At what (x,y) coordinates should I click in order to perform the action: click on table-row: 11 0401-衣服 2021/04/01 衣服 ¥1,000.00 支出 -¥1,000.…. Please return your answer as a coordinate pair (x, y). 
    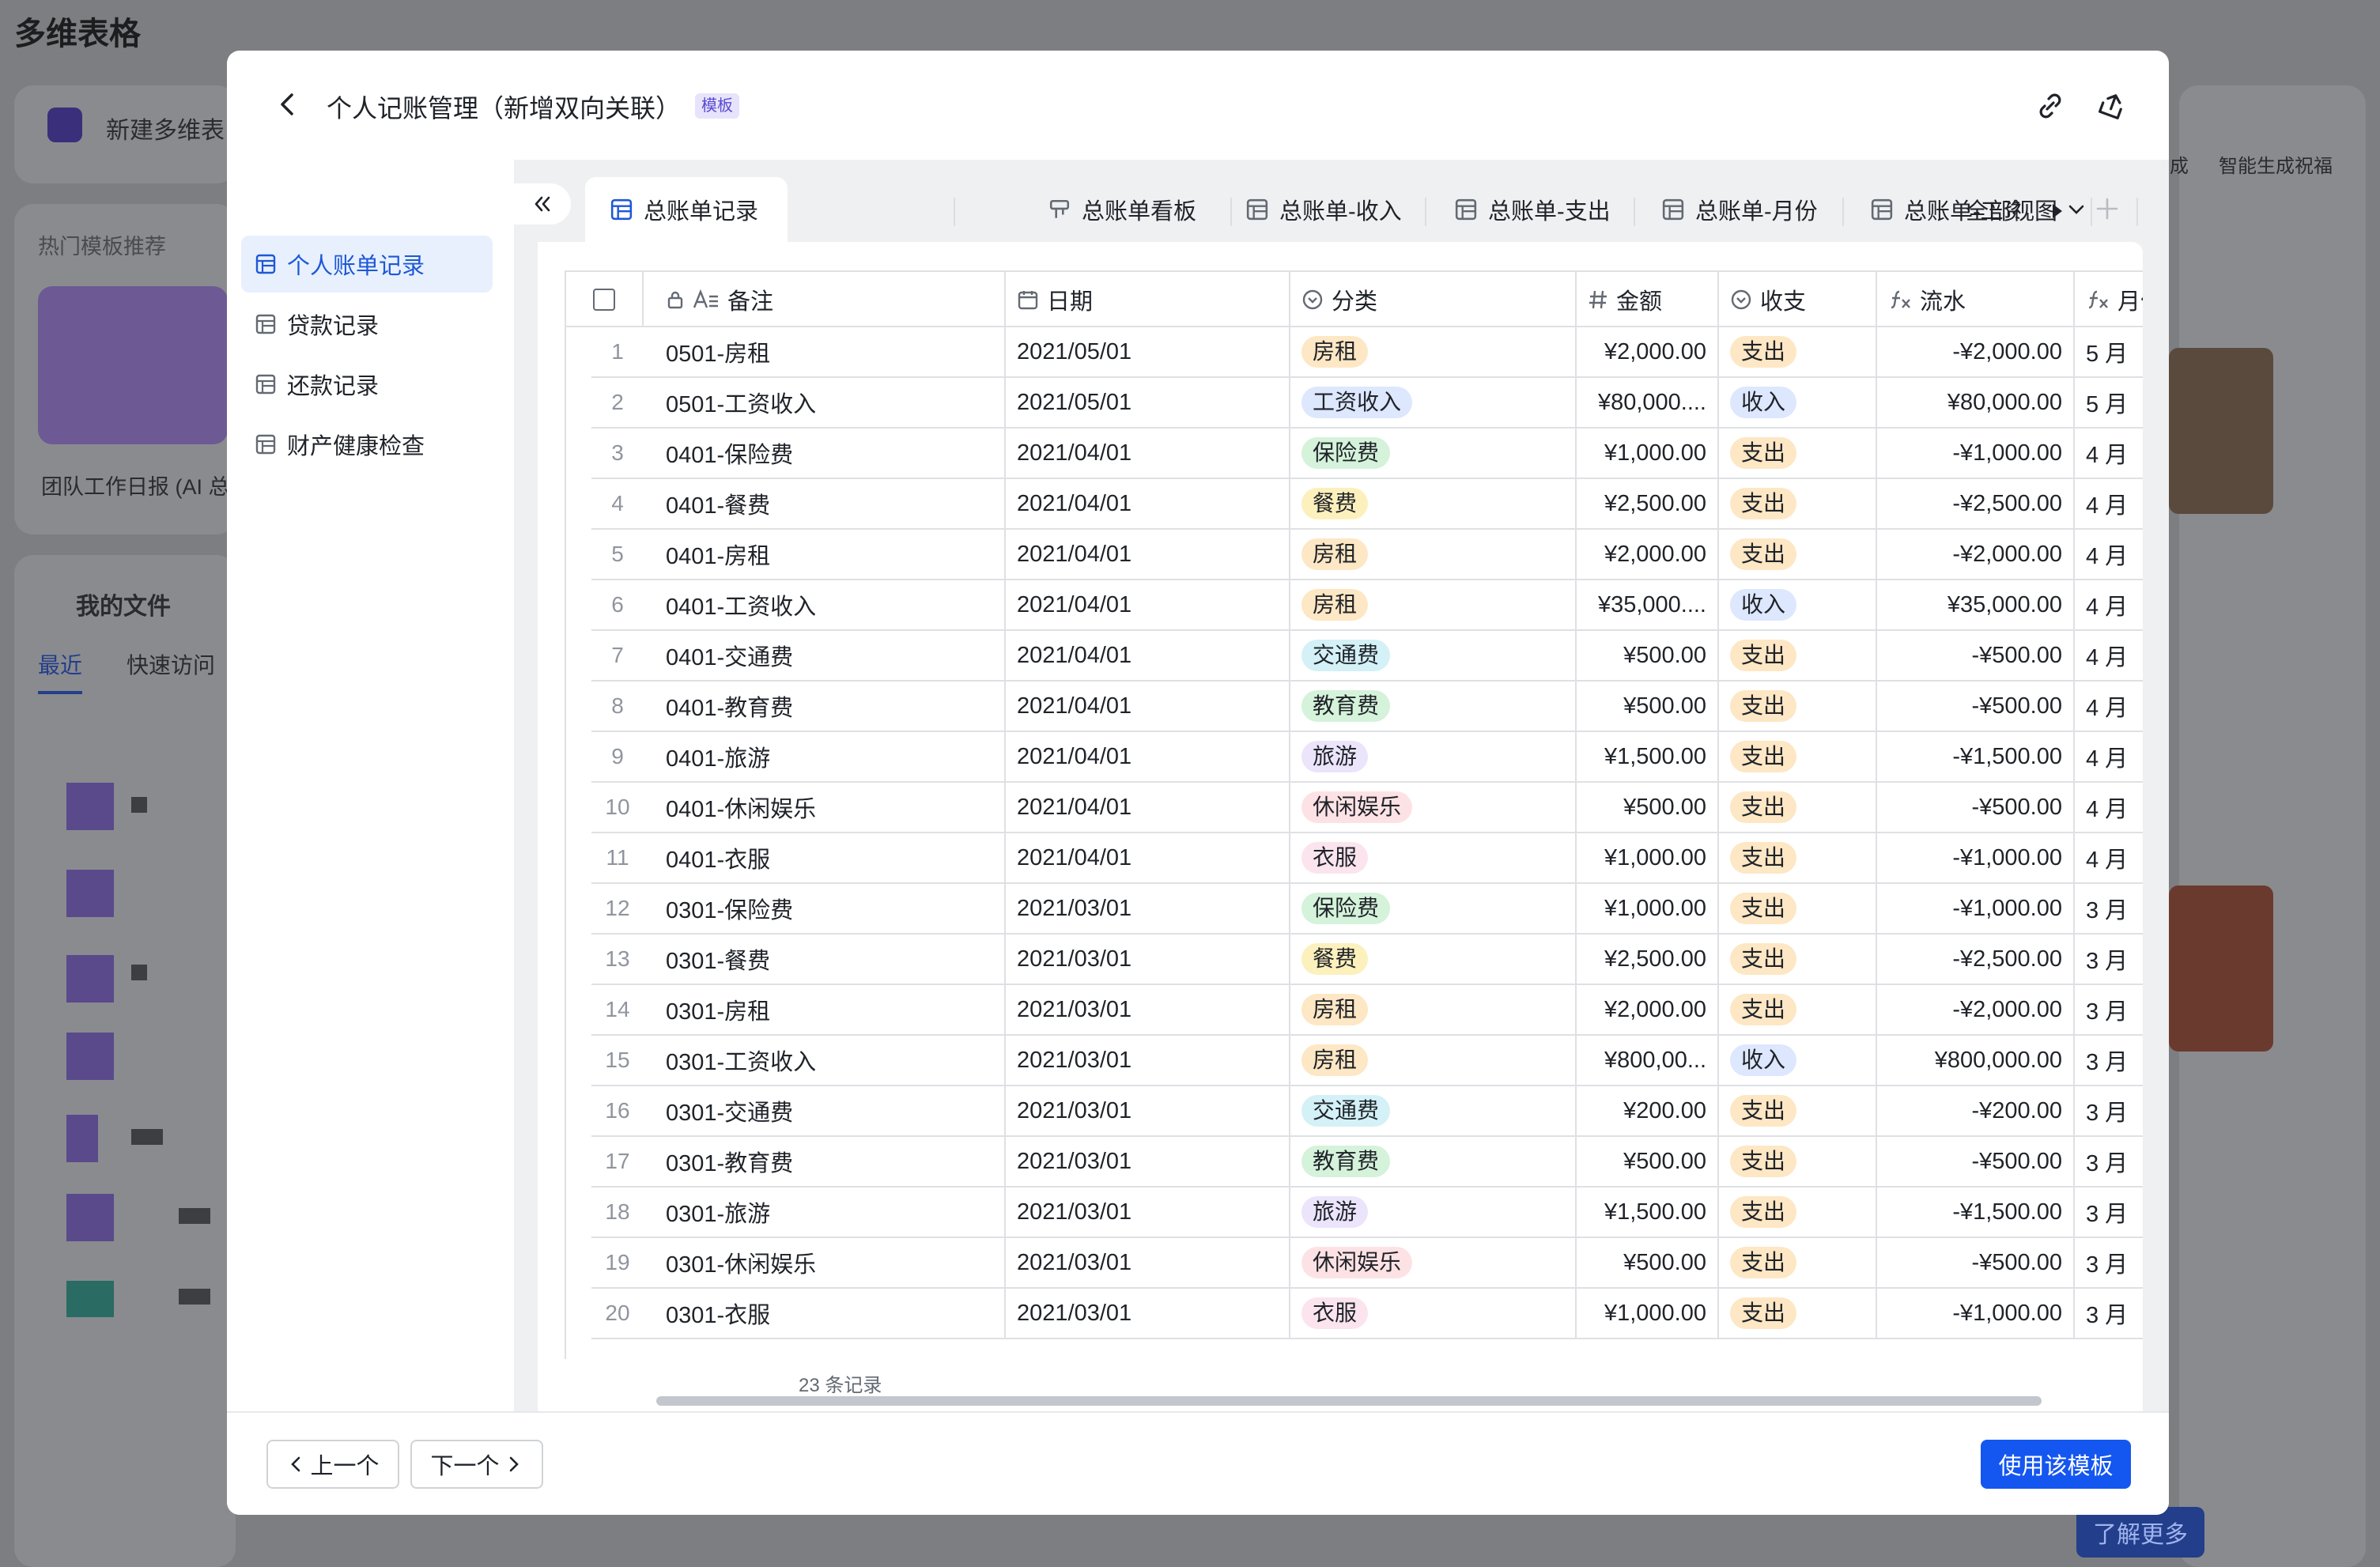
    Looking at the image, I should click on (1354, 859).